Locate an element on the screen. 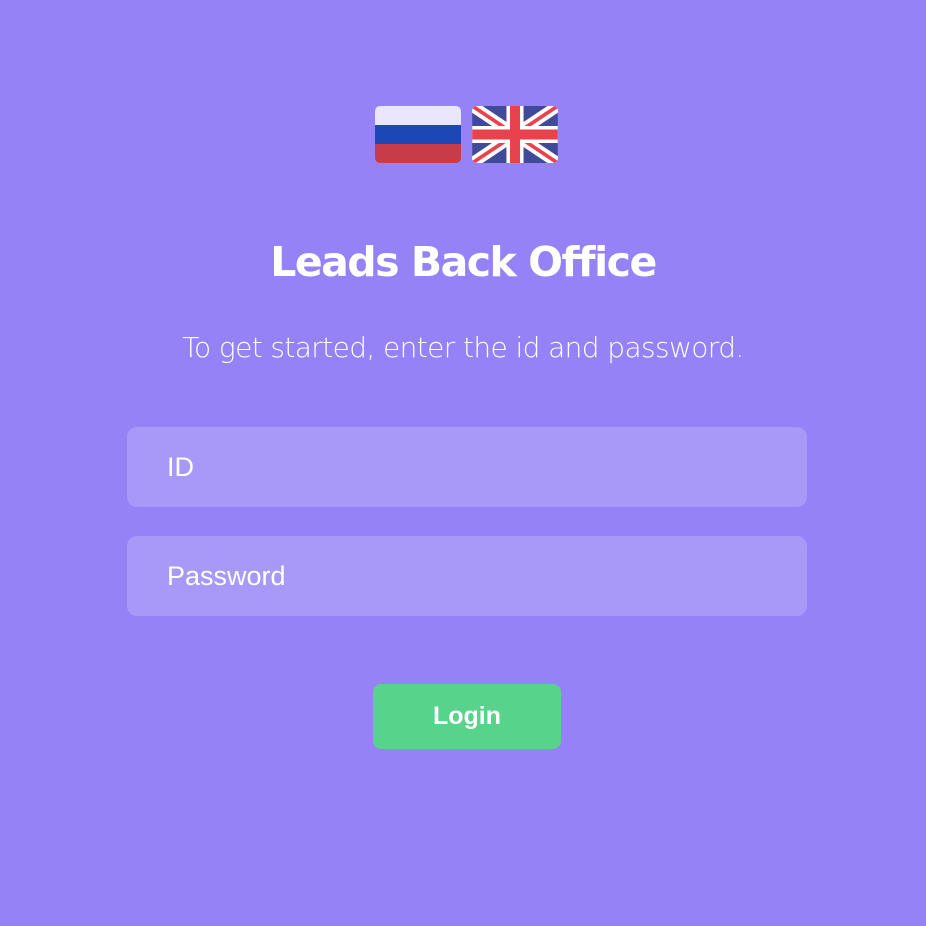 The width and height of the screenshot is (926, 926). russian-language-flag-icon is located at coordinates (418, 134).